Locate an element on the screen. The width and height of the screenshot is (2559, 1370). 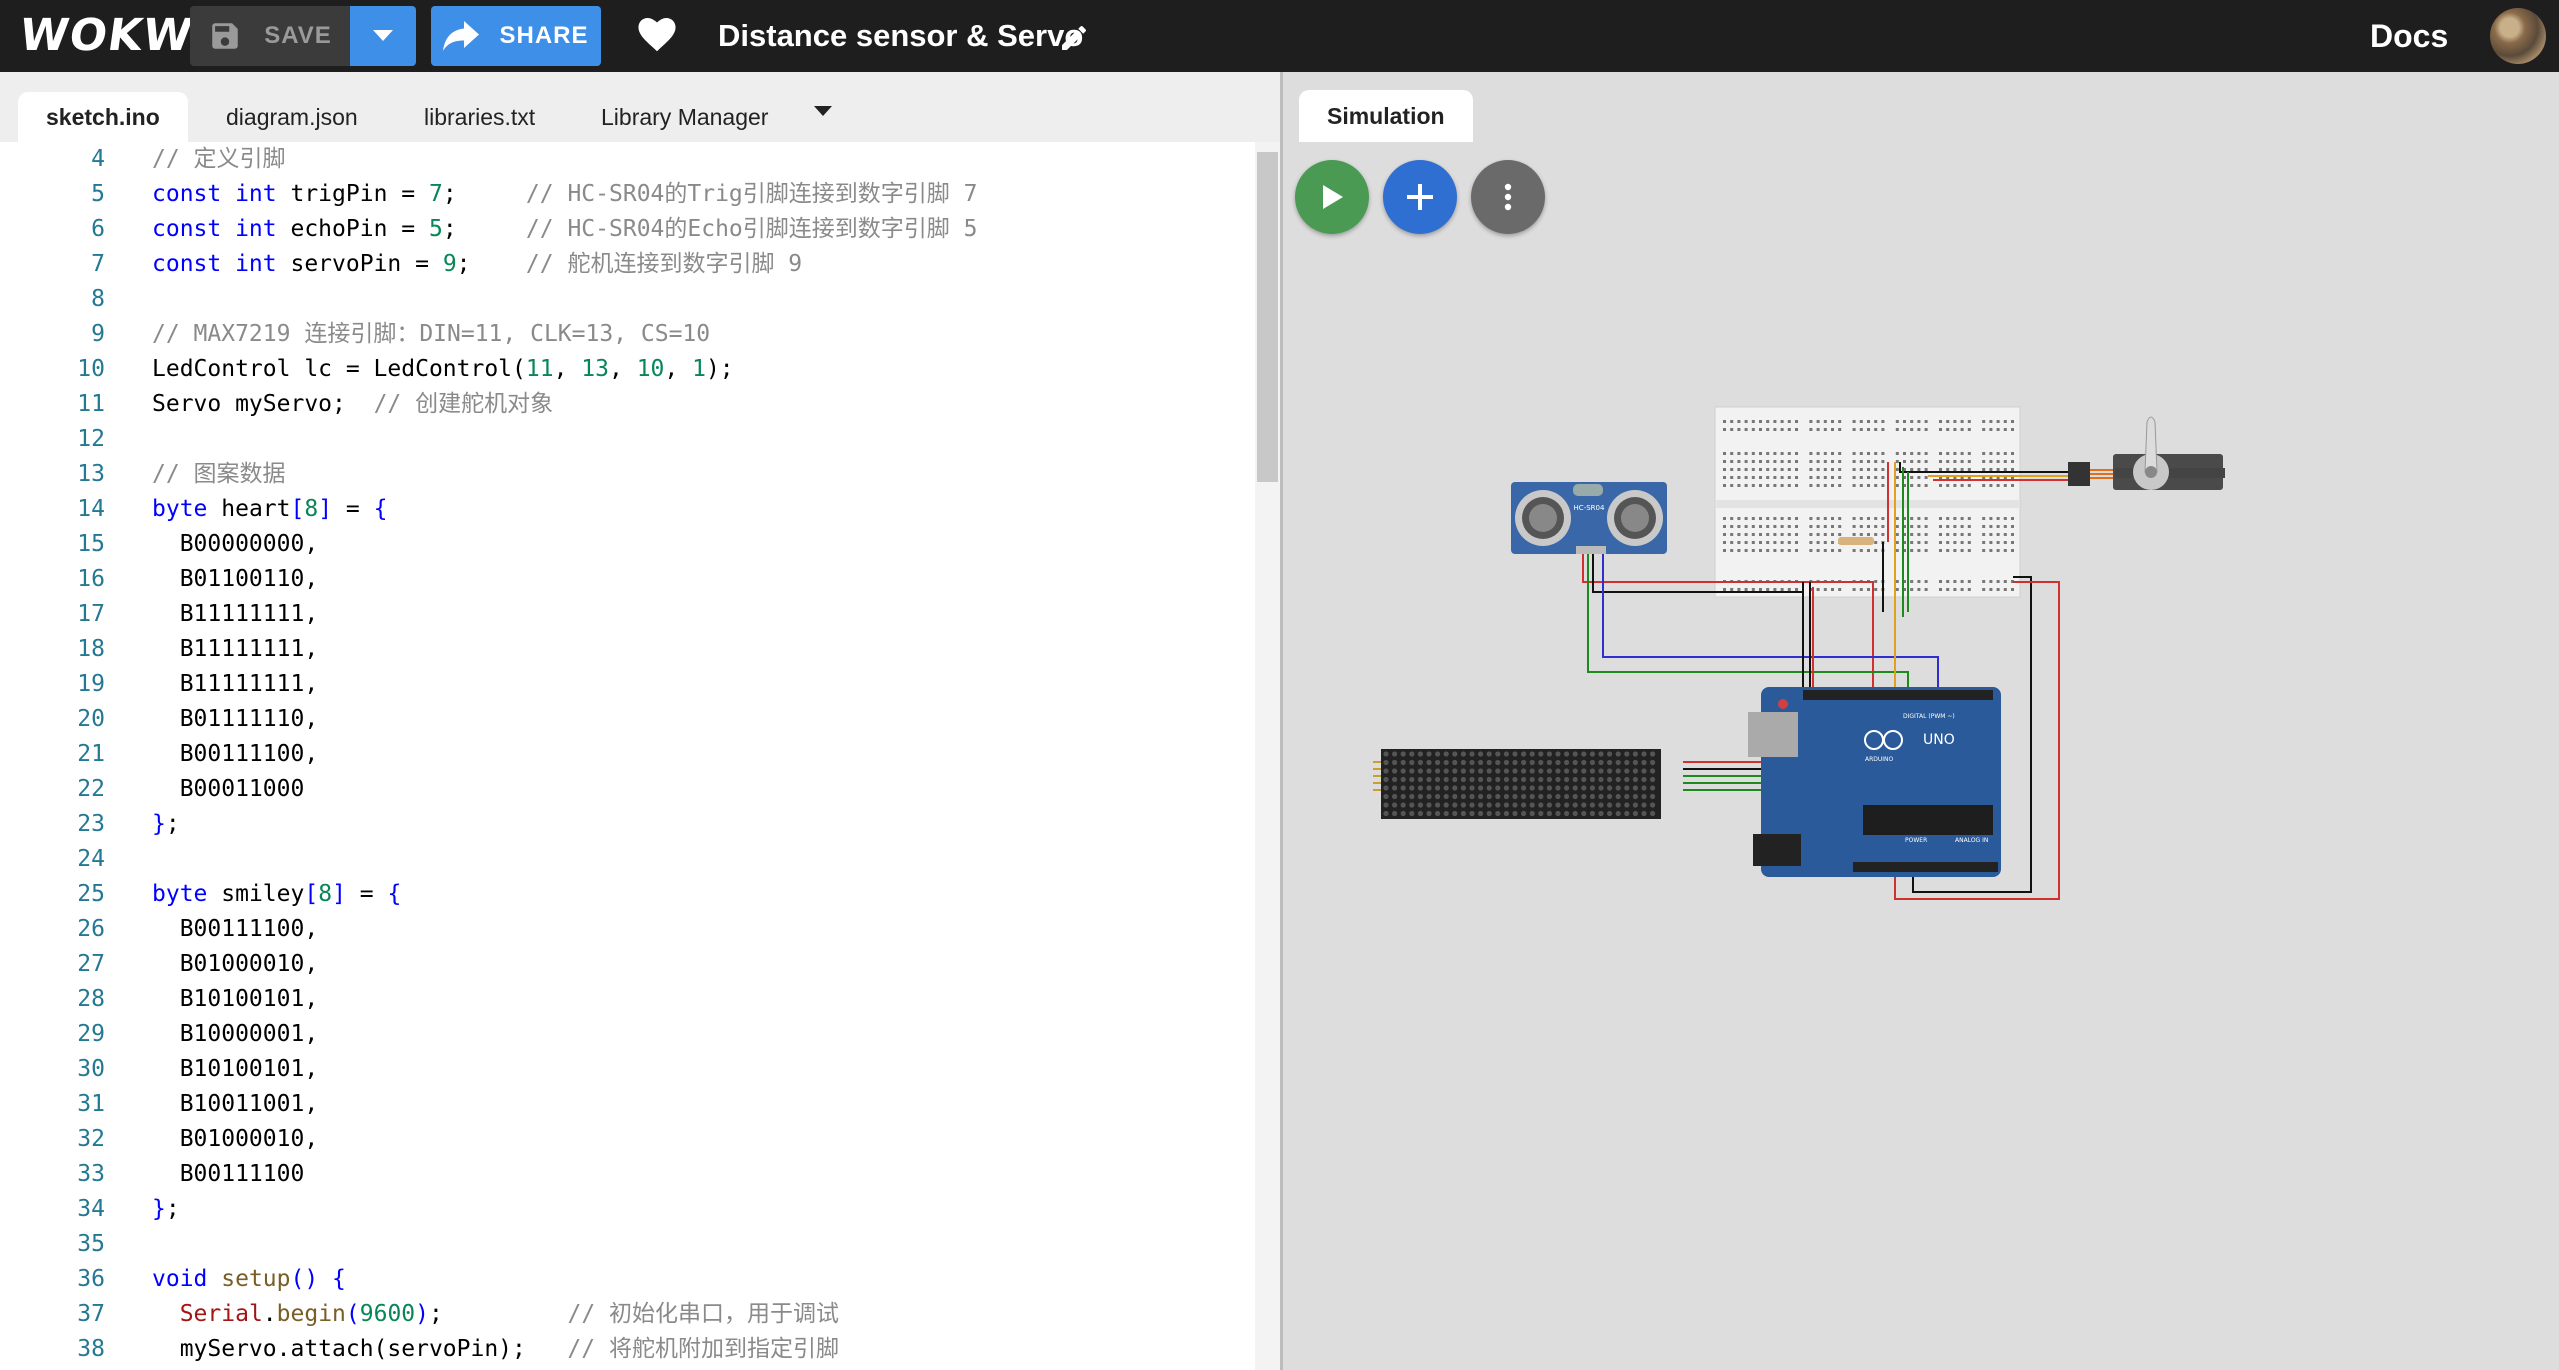
line-number: 19 is located at coordinates (91, 684).